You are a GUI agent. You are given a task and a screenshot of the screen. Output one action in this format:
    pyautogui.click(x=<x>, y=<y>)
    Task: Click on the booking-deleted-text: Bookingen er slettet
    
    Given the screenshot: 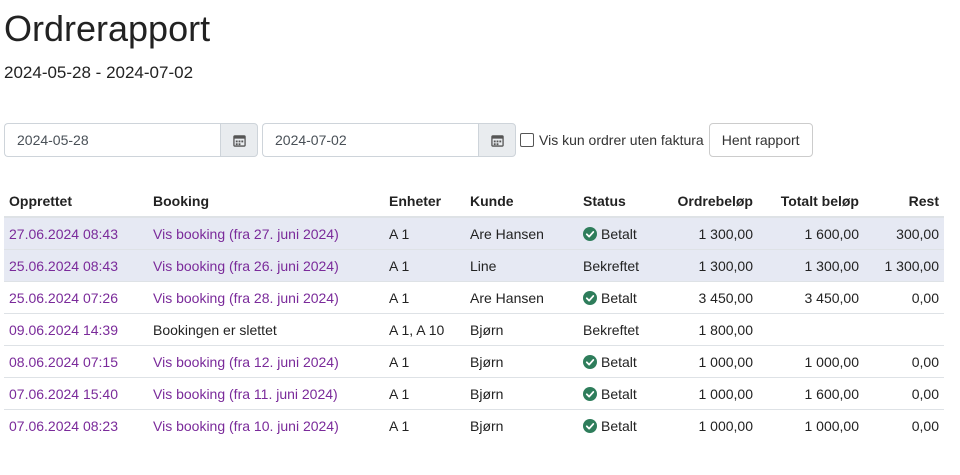 What is the action you would take?
    pyautogui.click(x=266, y=329)
    